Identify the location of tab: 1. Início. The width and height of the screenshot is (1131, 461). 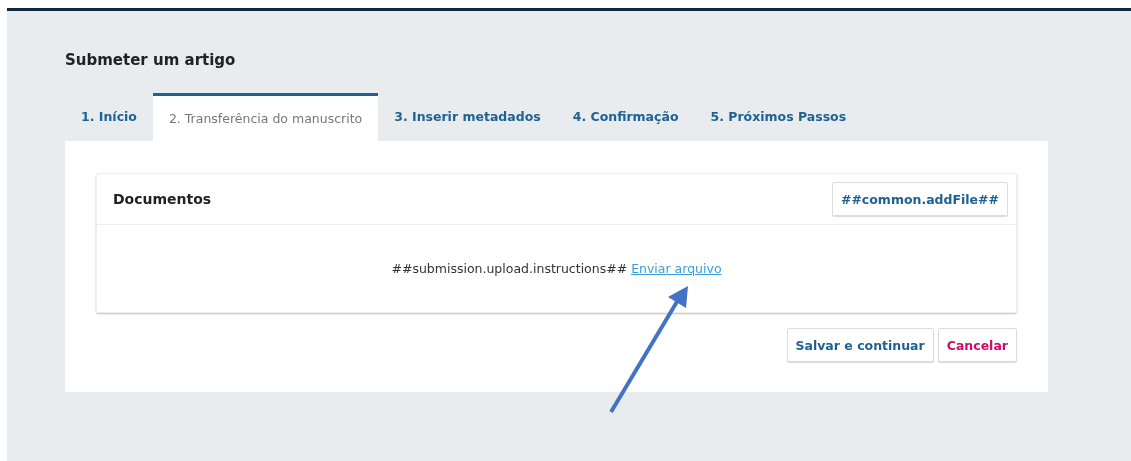
(109, 117).